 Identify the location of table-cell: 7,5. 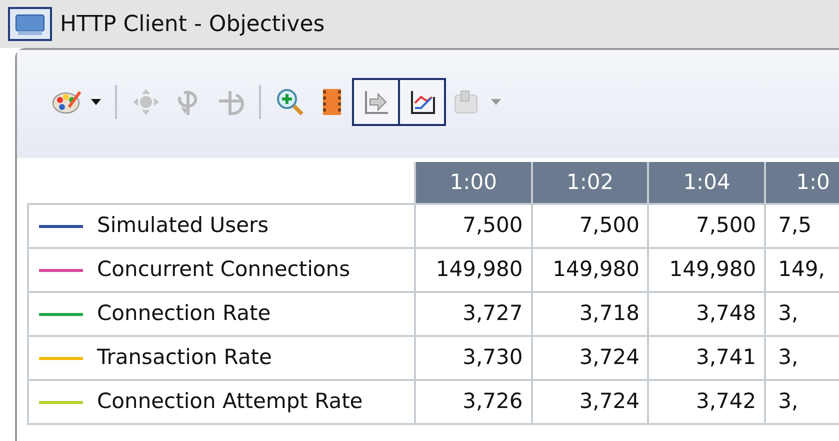
(802, 226).